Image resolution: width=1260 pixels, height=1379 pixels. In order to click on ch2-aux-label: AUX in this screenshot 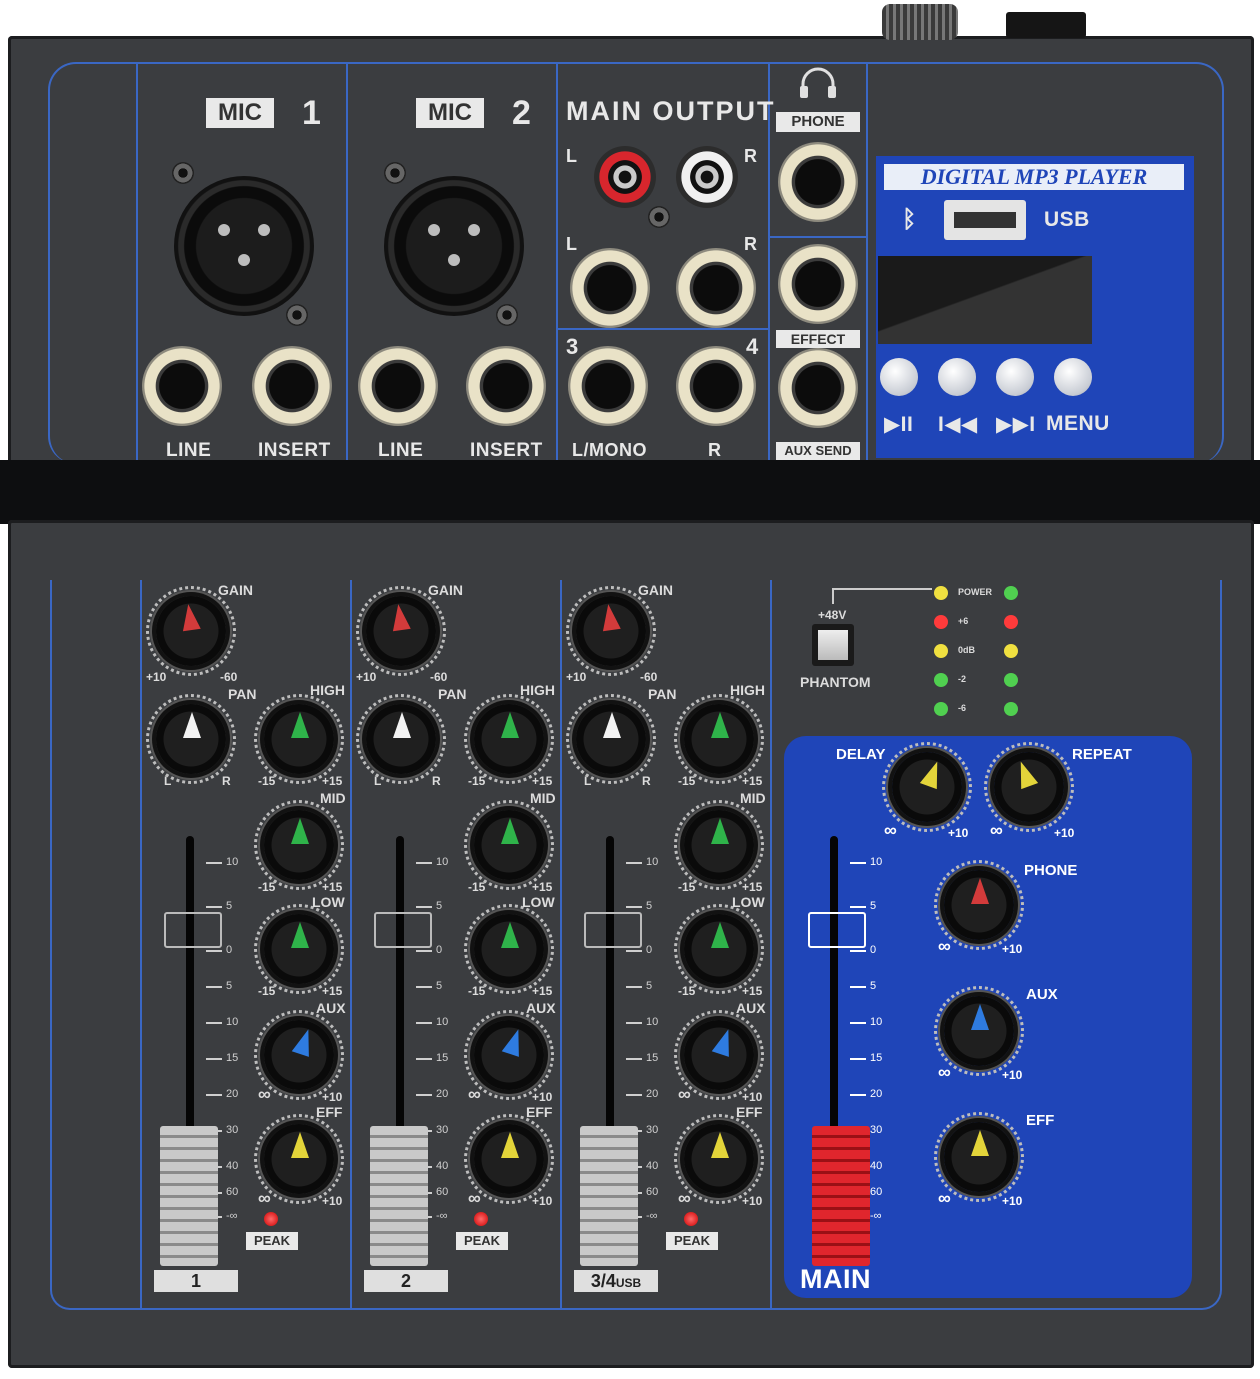, I will do `click(541, 1008)`.